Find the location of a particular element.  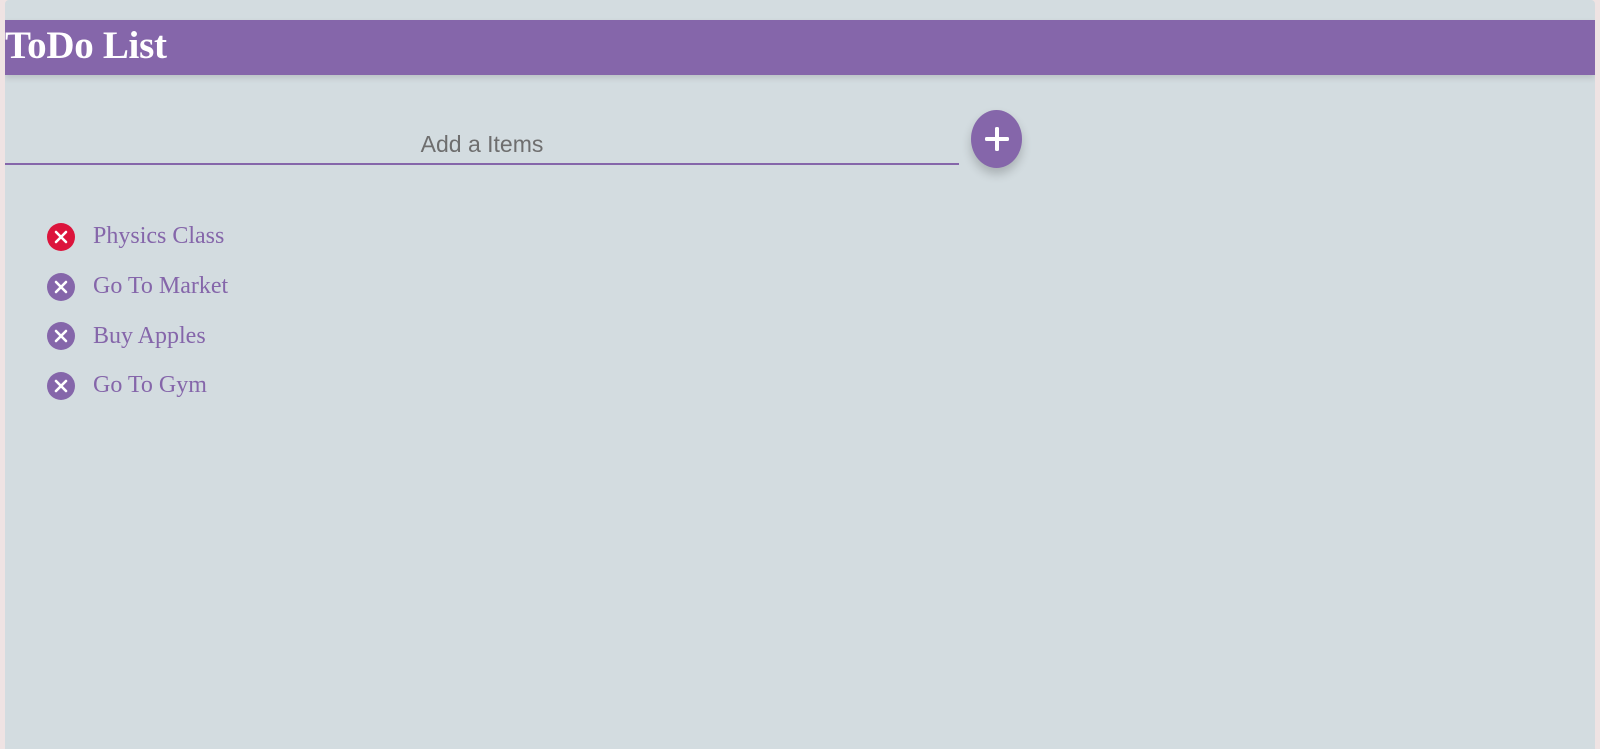

app-header: ToDo List is located at coordinates (800, 47).